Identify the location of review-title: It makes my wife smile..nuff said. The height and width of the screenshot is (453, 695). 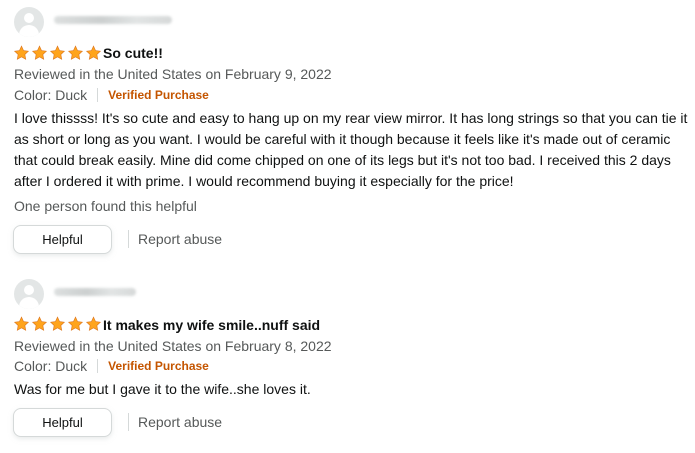
(211, 325).